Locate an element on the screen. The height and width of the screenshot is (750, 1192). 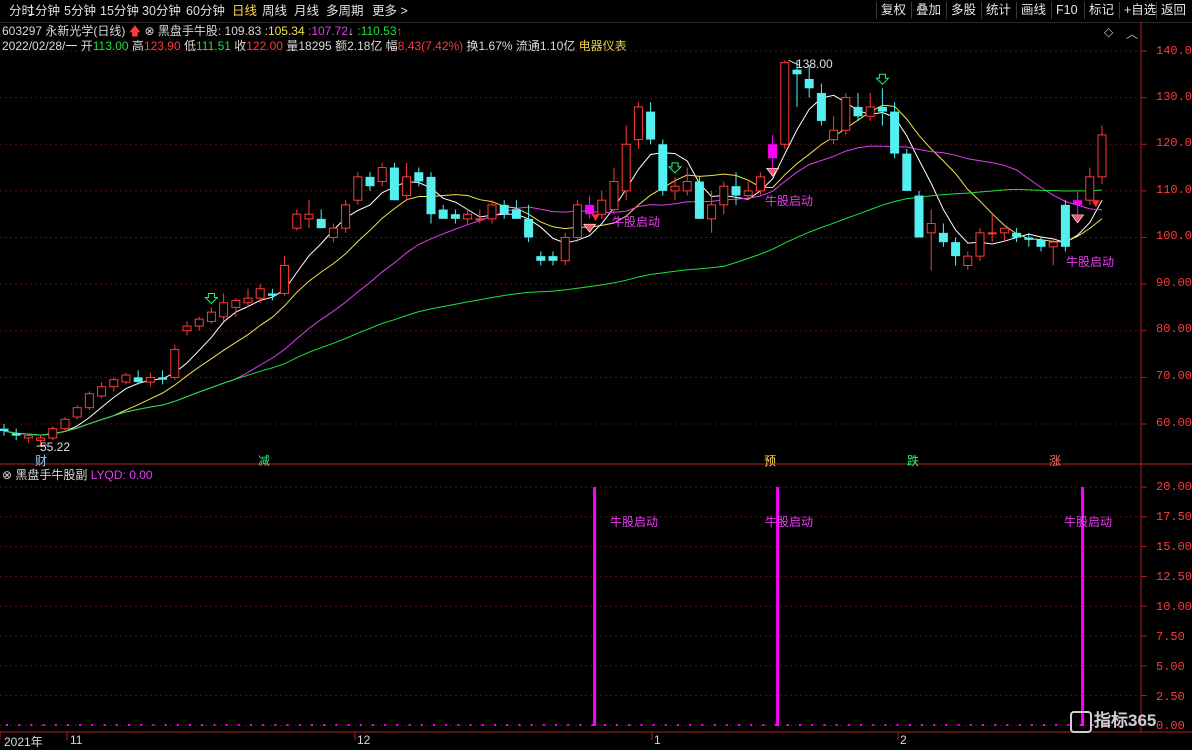
button-add-watchlist: +自选 is located at coordinates (1139, 10).